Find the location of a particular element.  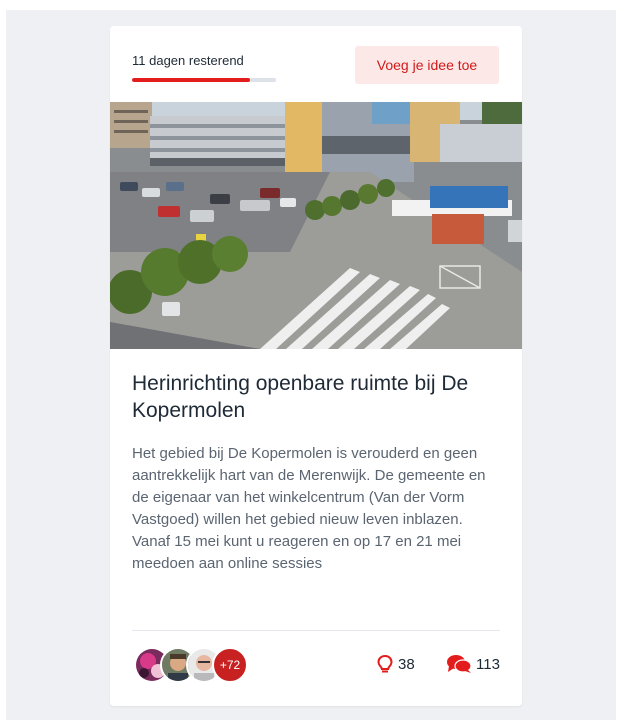

time-progress-bar is located at coordinates (204, 80).